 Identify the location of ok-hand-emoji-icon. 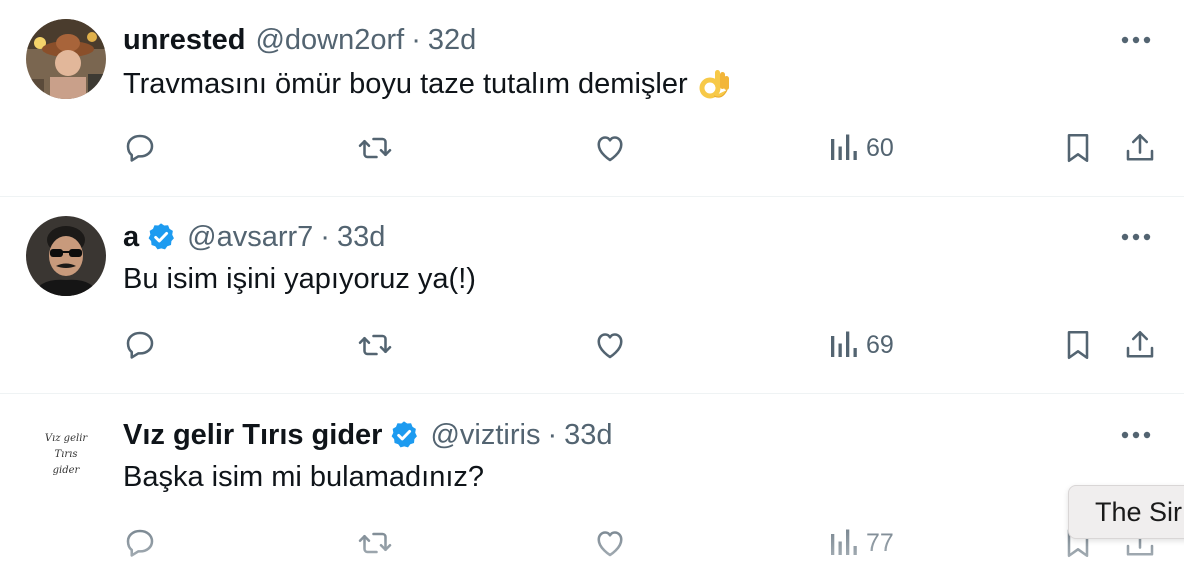
(714, 84).